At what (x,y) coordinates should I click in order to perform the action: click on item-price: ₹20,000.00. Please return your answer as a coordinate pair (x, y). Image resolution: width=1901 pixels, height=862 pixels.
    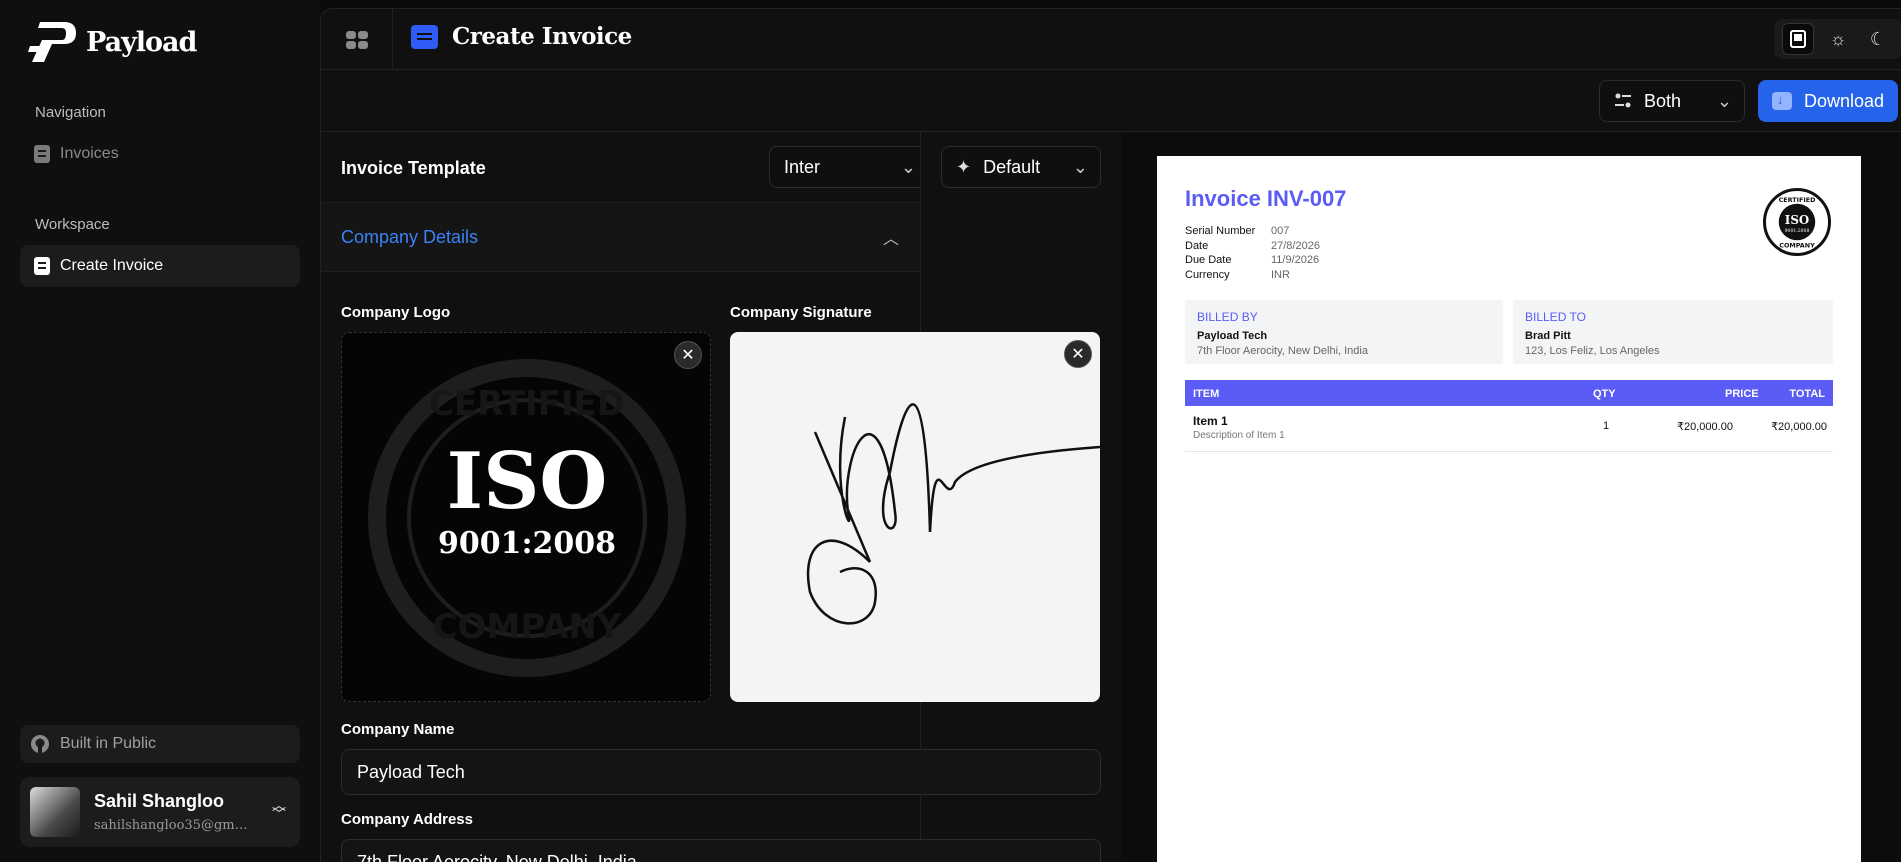
    Looking at the image, I should click on (1705, 427).